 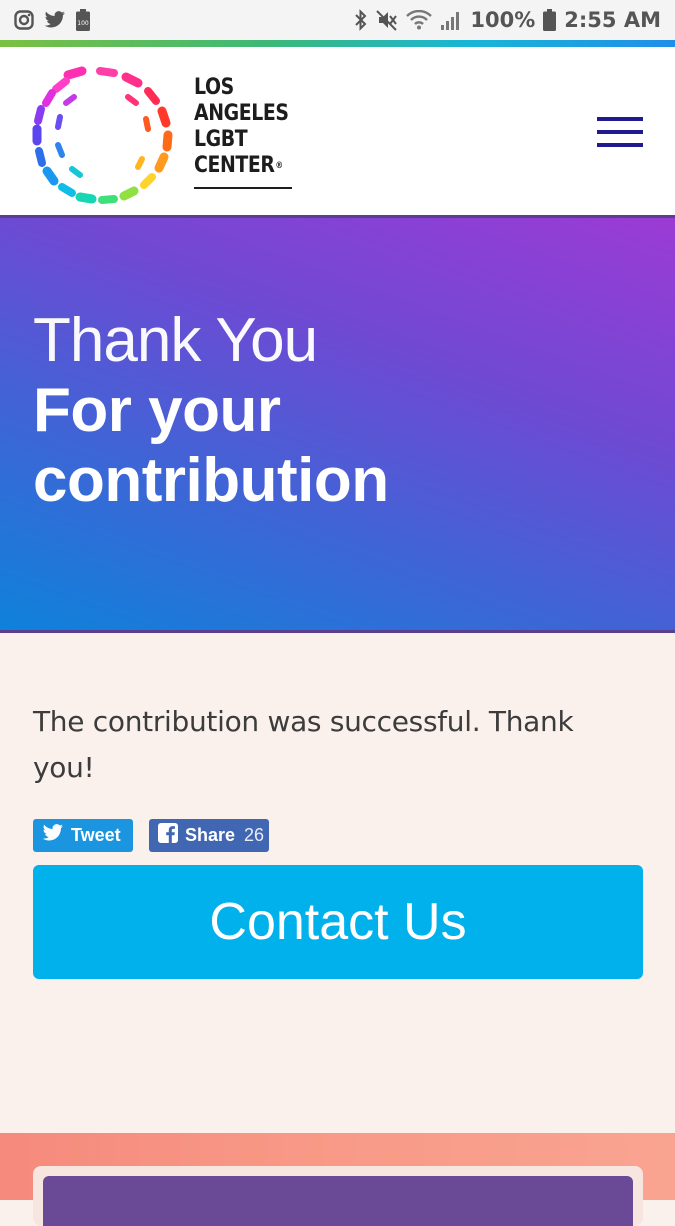 I want to click on menu-bar-bottom, so click(x=620, y=145).